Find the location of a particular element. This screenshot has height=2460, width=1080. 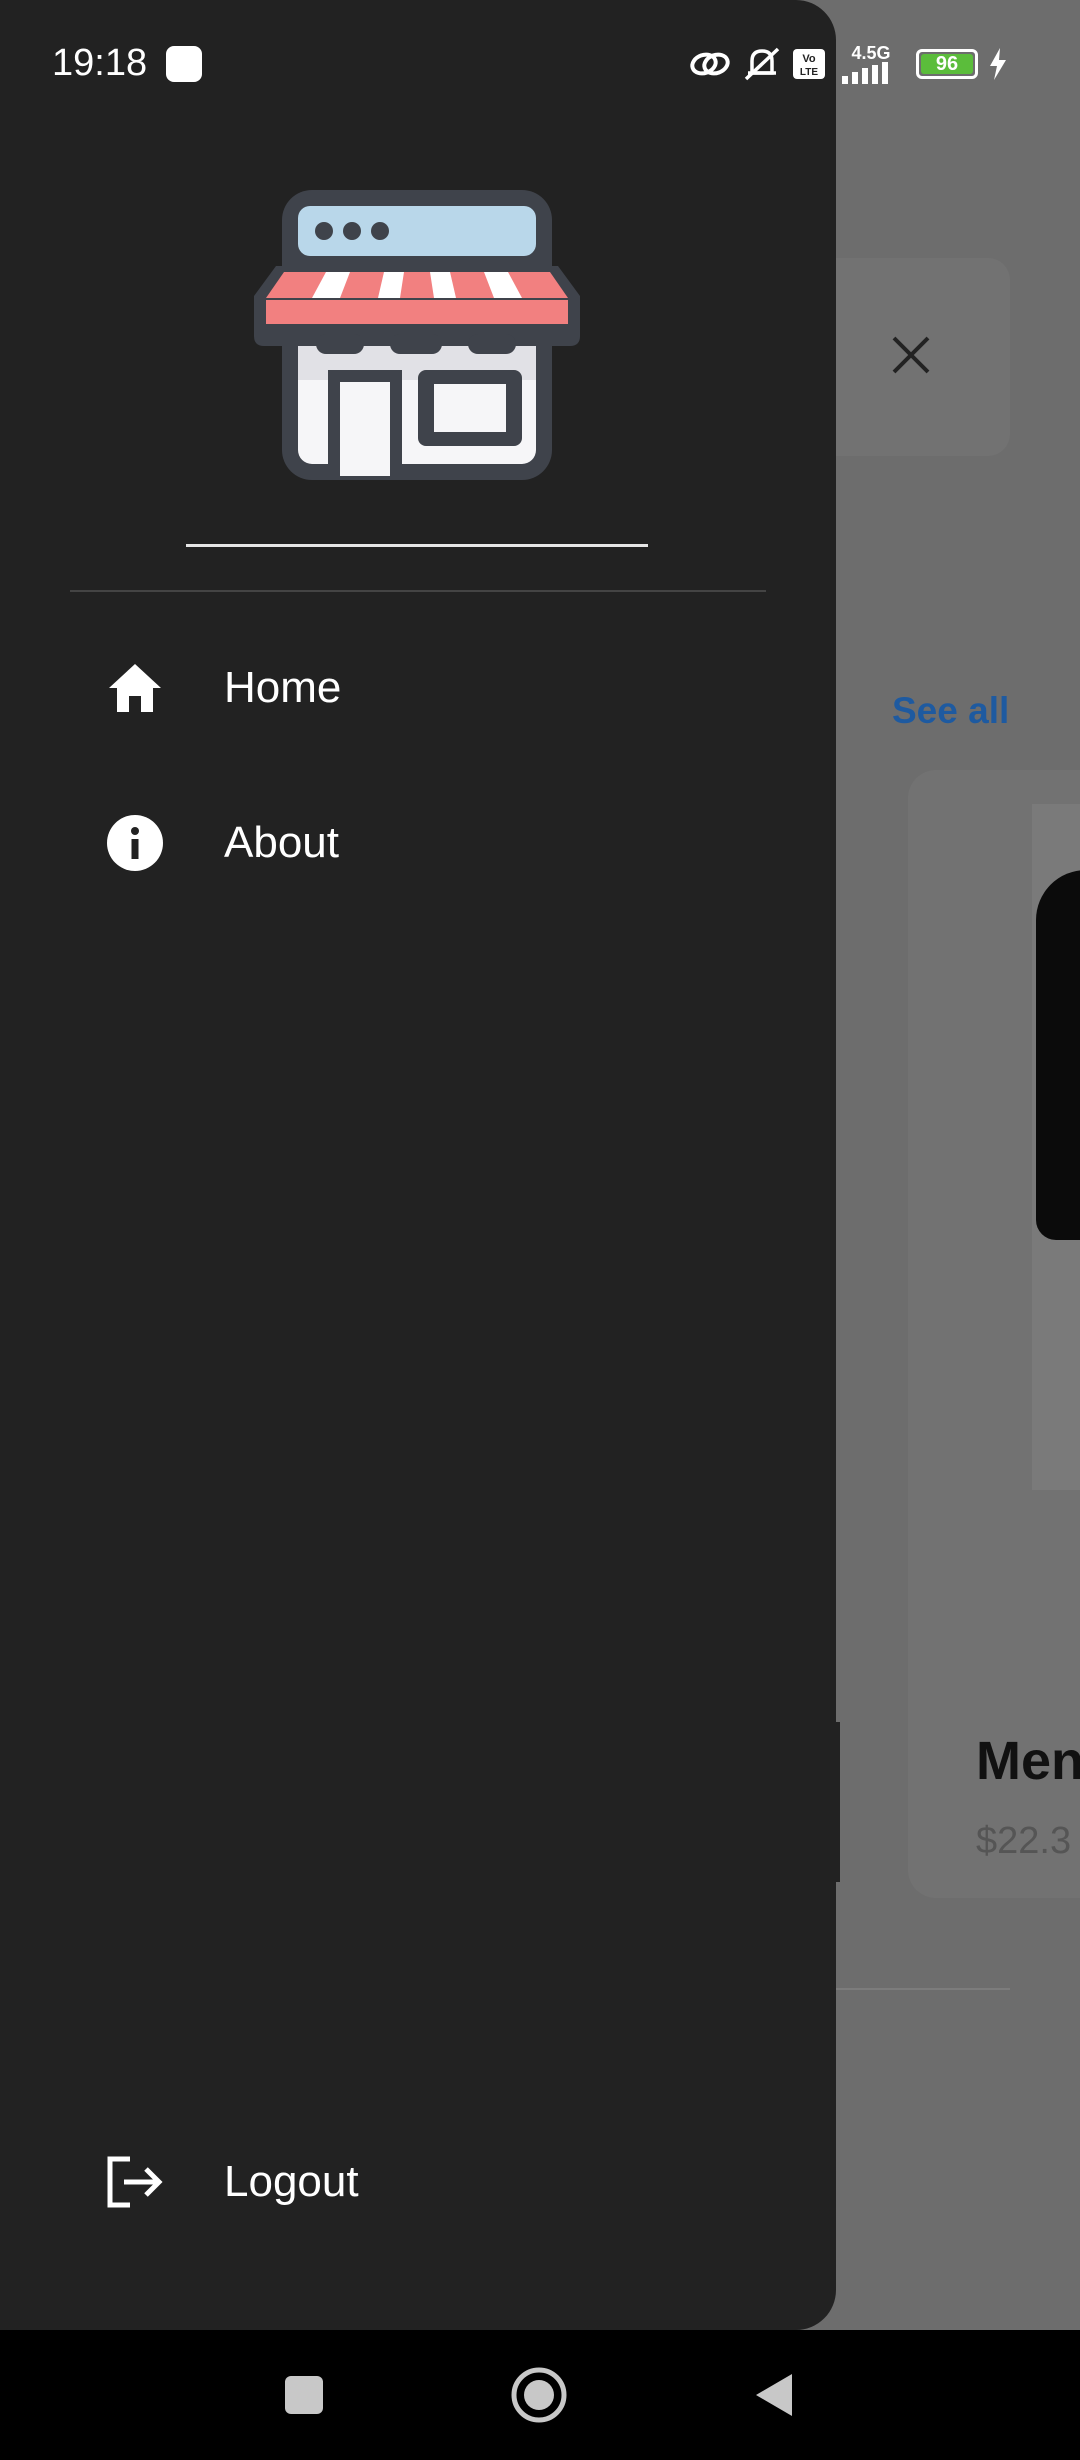

product-title: Men is located at coordinates (1028, 1761).